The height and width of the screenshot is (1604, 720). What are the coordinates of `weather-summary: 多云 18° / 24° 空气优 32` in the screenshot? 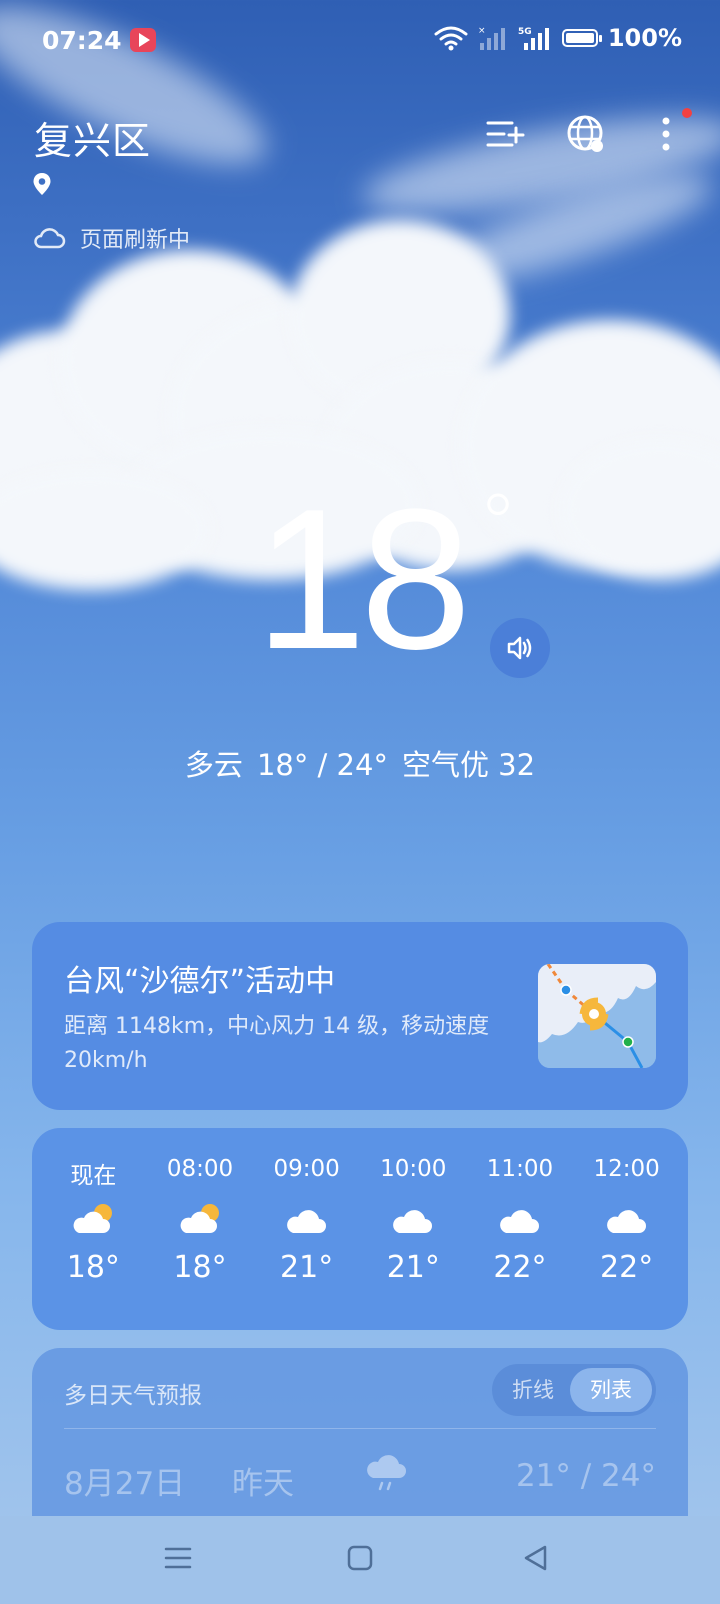 It's located at (360, 763).